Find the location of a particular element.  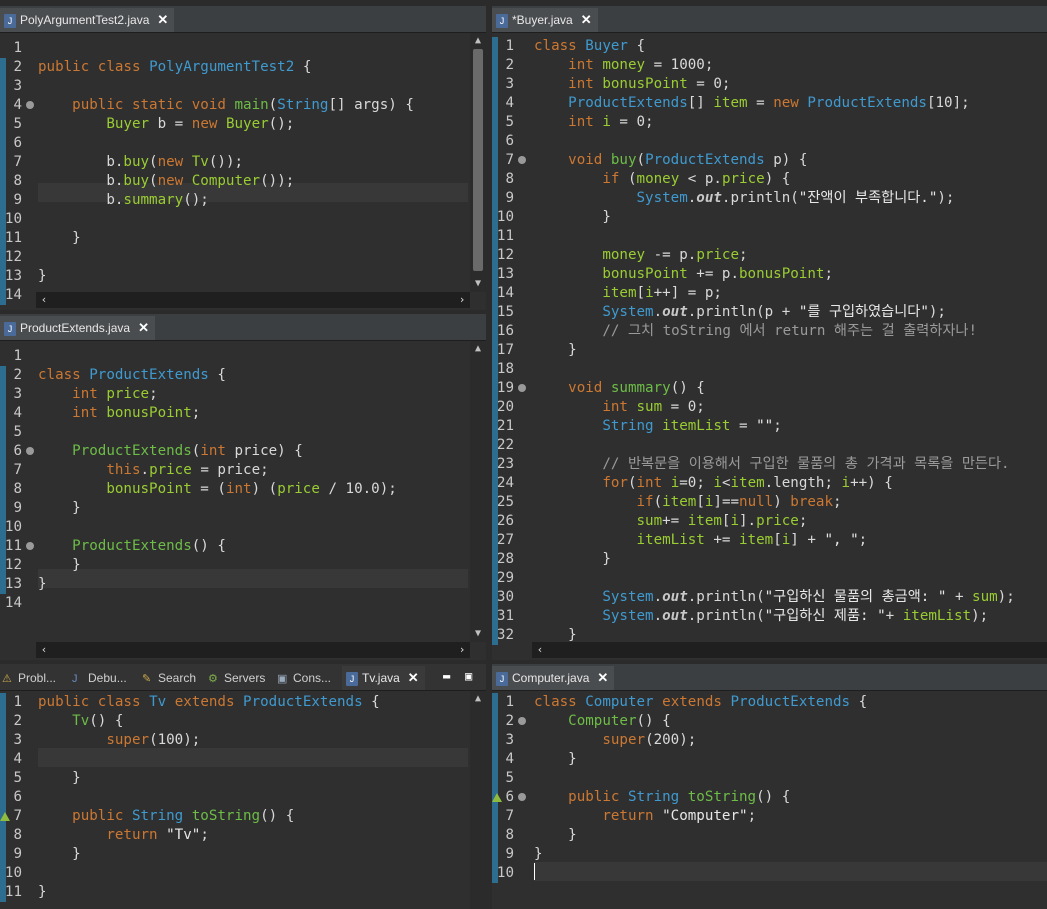

scroll-down-arrow: ▼ is located at coordinates (478, 284).